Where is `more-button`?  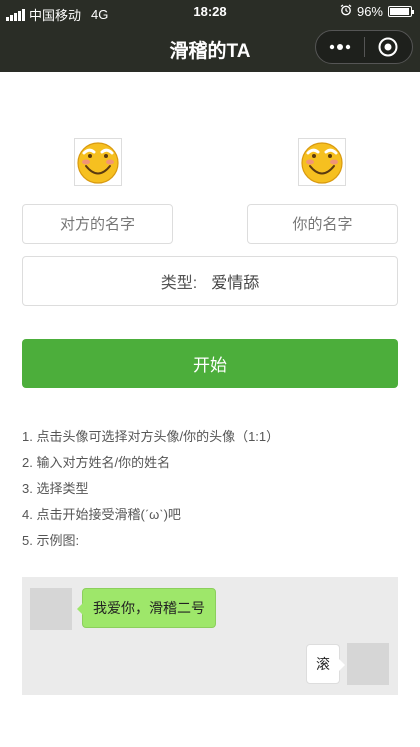 more-button is located at coordinates (340, 47).